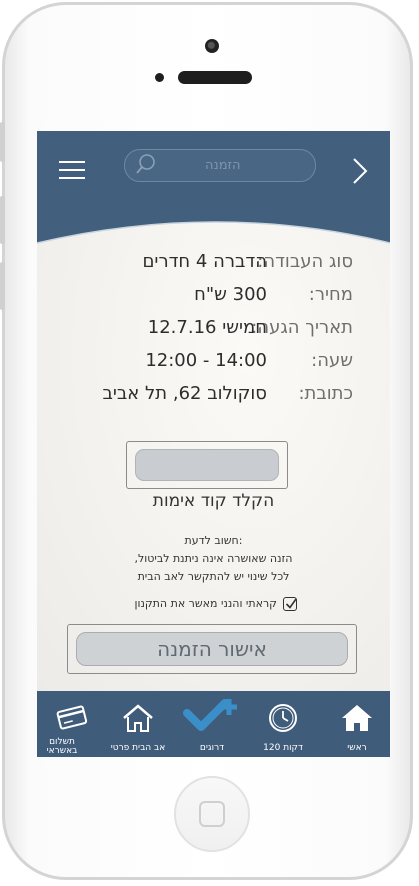 The height and width of the screenshot is (886, 419). What do you see at coordinates (212, 649) in the screenshot?
I see `confirm-order-button: אישור הזמנה` at bounding box center [212, 649].